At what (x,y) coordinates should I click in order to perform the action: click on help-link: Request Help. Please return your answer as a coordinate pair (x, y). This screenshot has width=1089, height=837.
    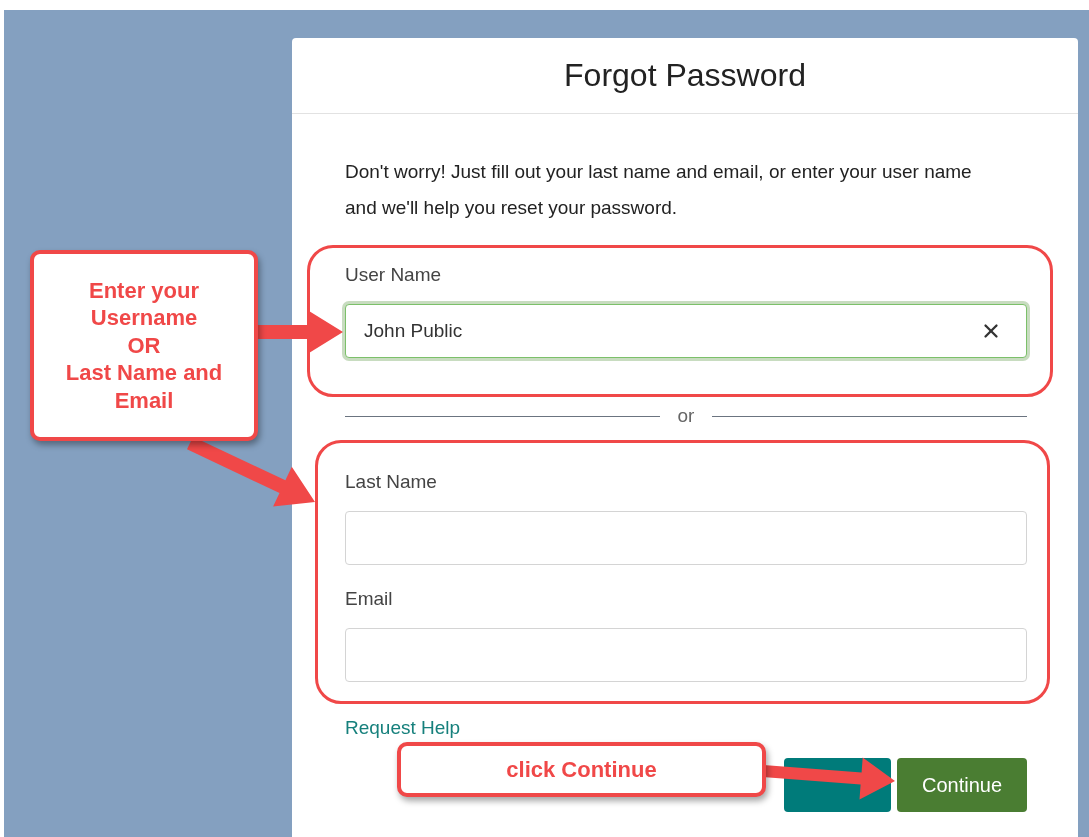
    Looking at the image, I should click on (403, 728).